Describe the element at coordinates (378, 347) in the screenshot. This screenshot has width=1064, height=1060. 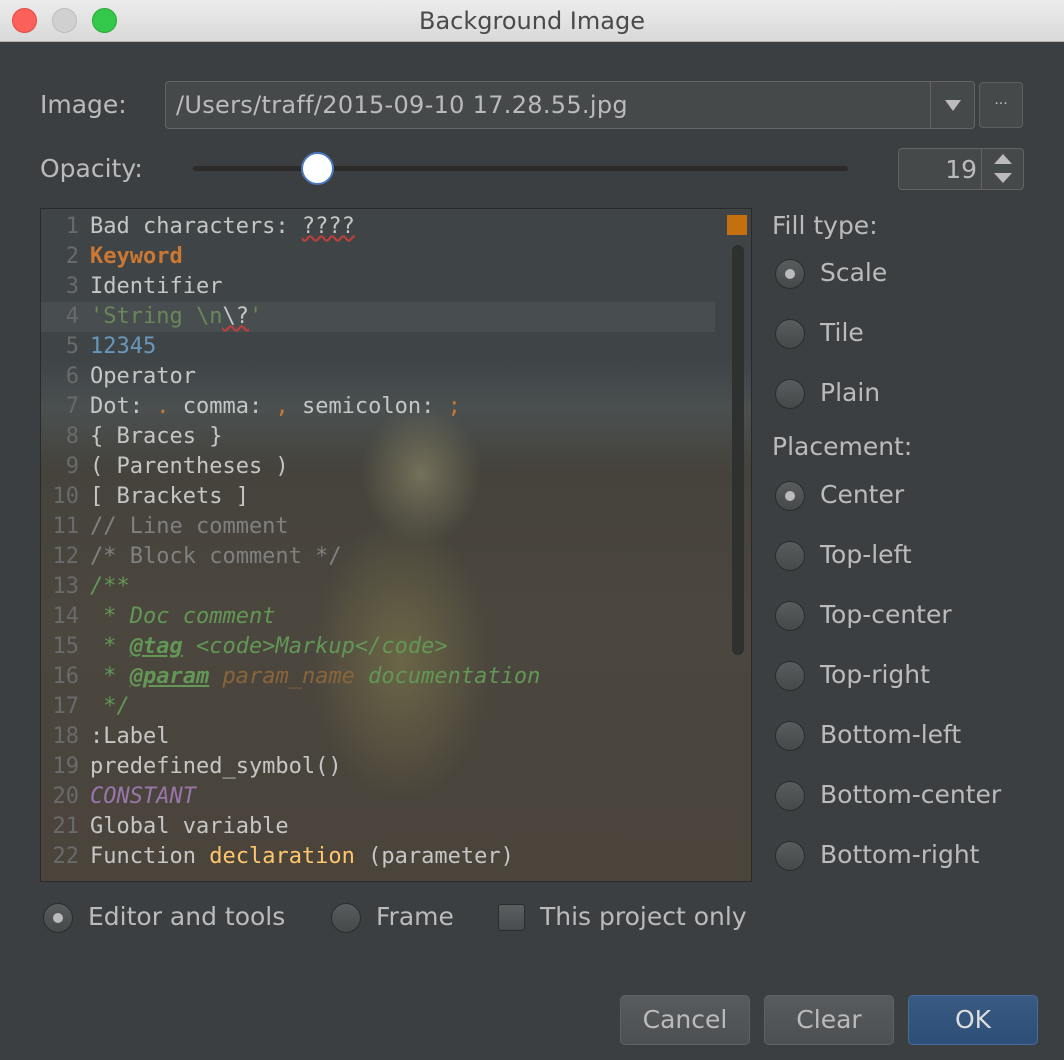
I see `editor-line: 5 12345` at that location.